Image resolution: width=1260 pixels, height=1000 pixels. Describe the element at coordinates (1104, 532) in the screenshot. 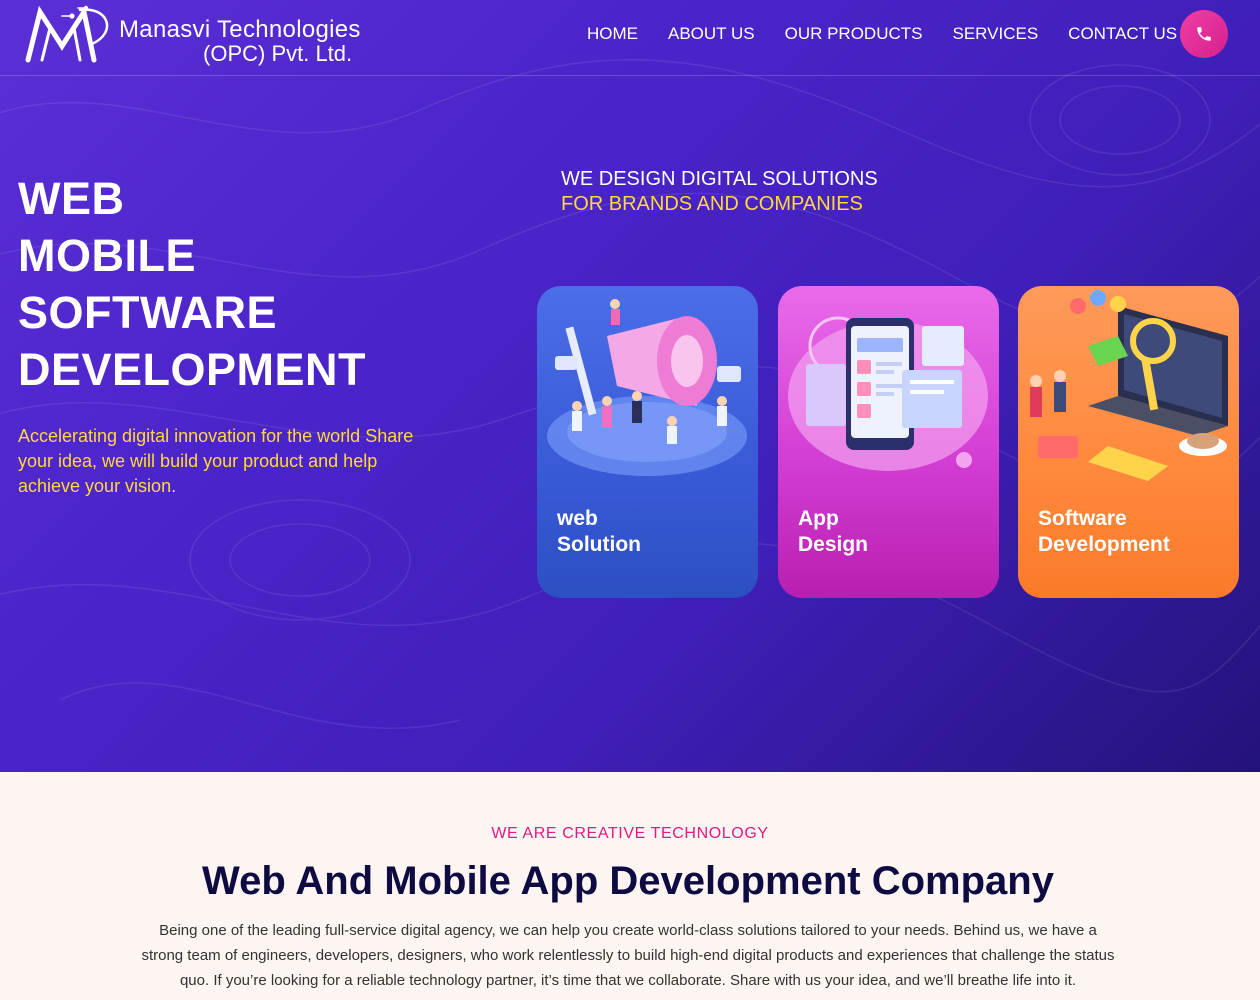

I see `card-title-software-development: Software Development` at that location.